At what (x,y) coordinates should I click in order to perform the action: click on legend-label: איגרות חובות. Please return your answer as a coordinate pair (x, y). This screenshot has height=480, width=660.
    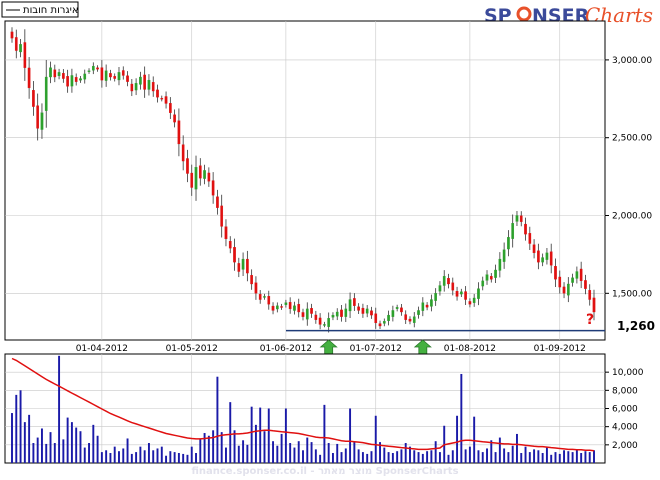
    Looking at the image, I should click on (51, 10).